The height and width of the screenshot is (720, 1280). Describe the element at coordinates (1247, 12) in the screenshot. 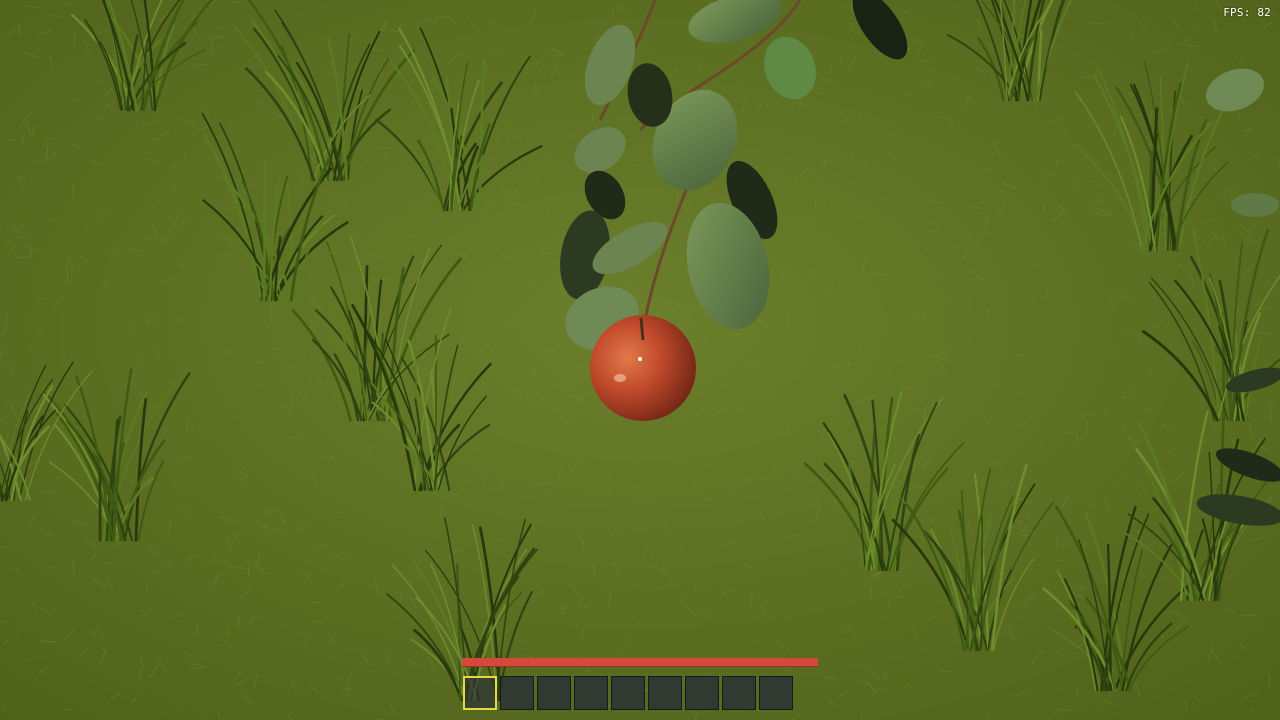

I see `fps-counter: FPS: 82` at that location.